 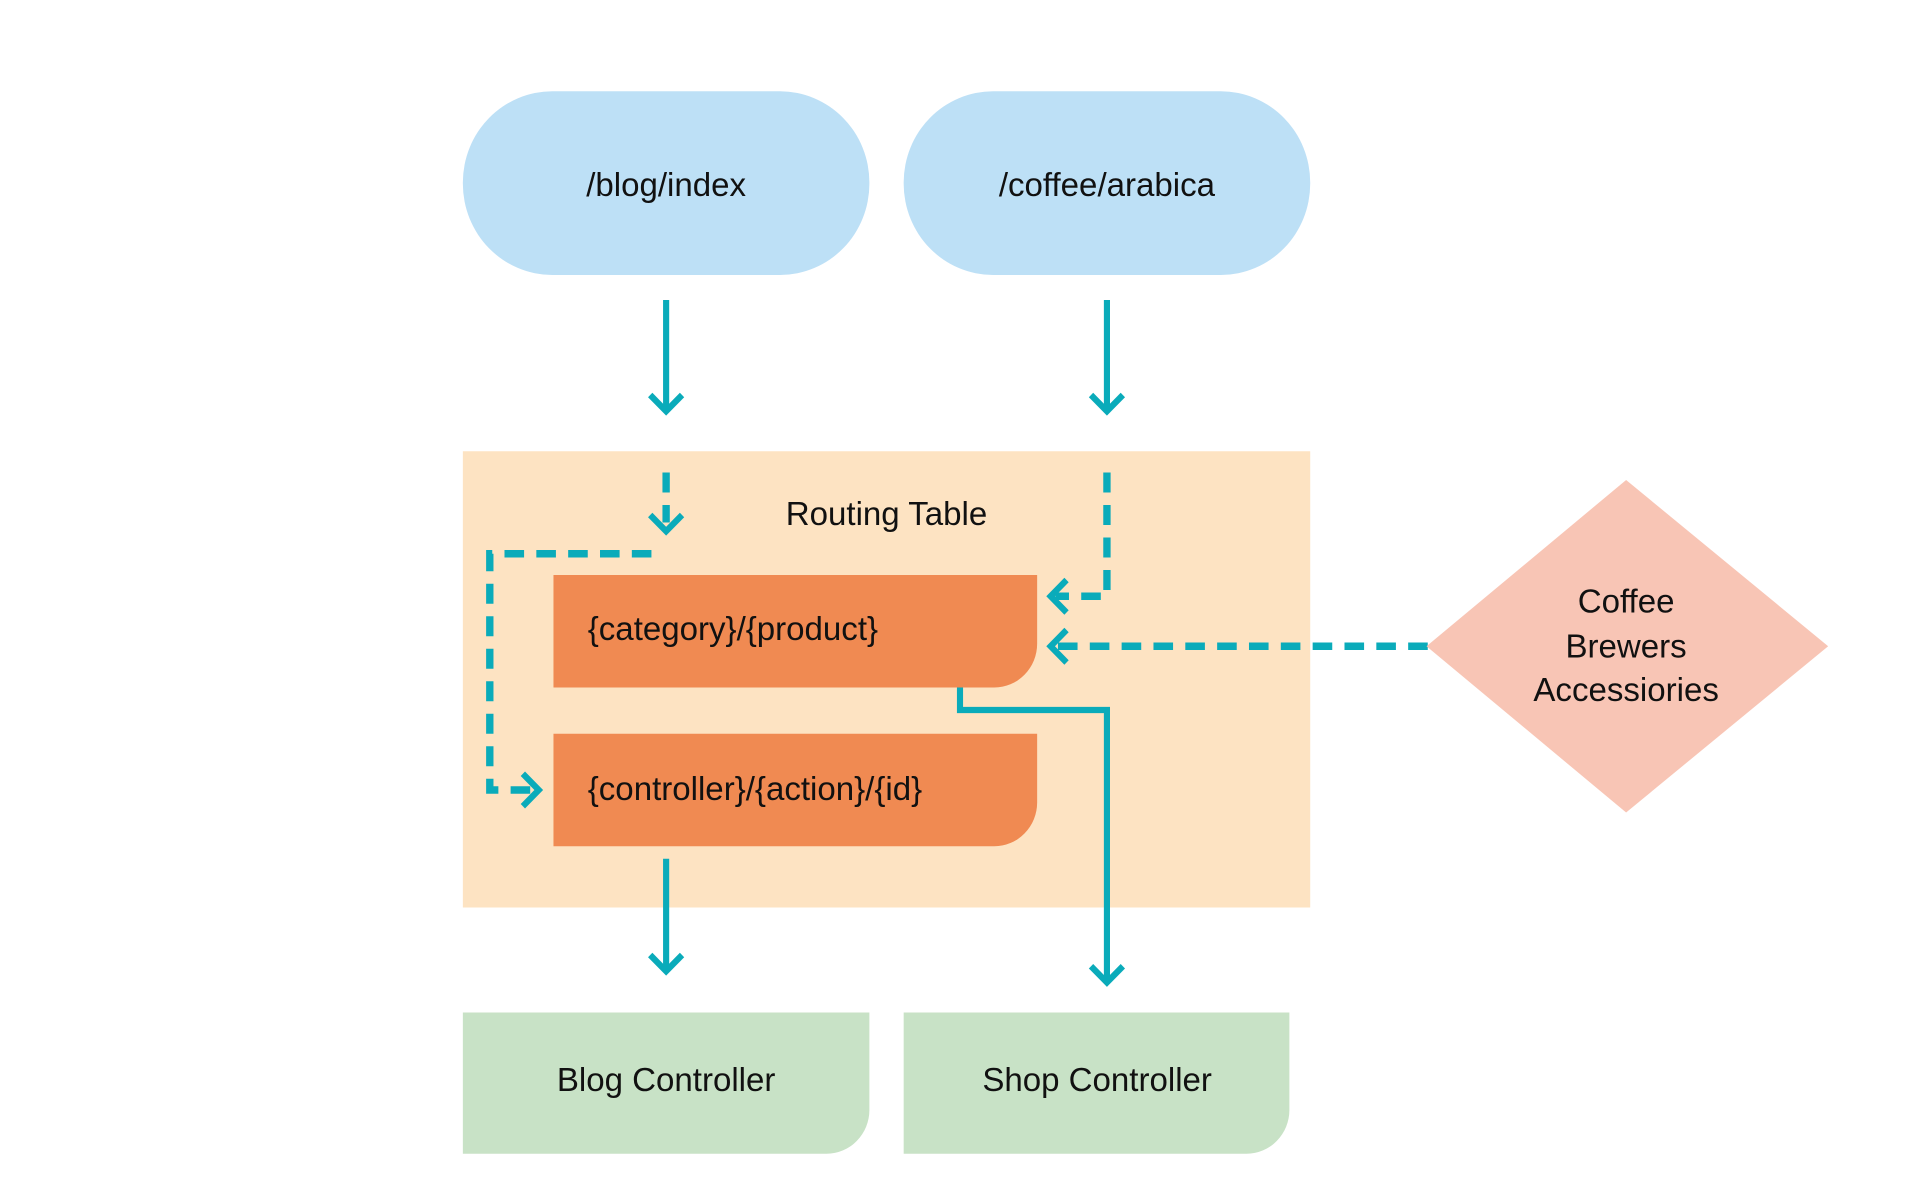 What do you see at coordinates (755, 789) in the screenshot?
I see `route-controller-label: {controller}/{action}/{id}` at bounding box center [755, 789].